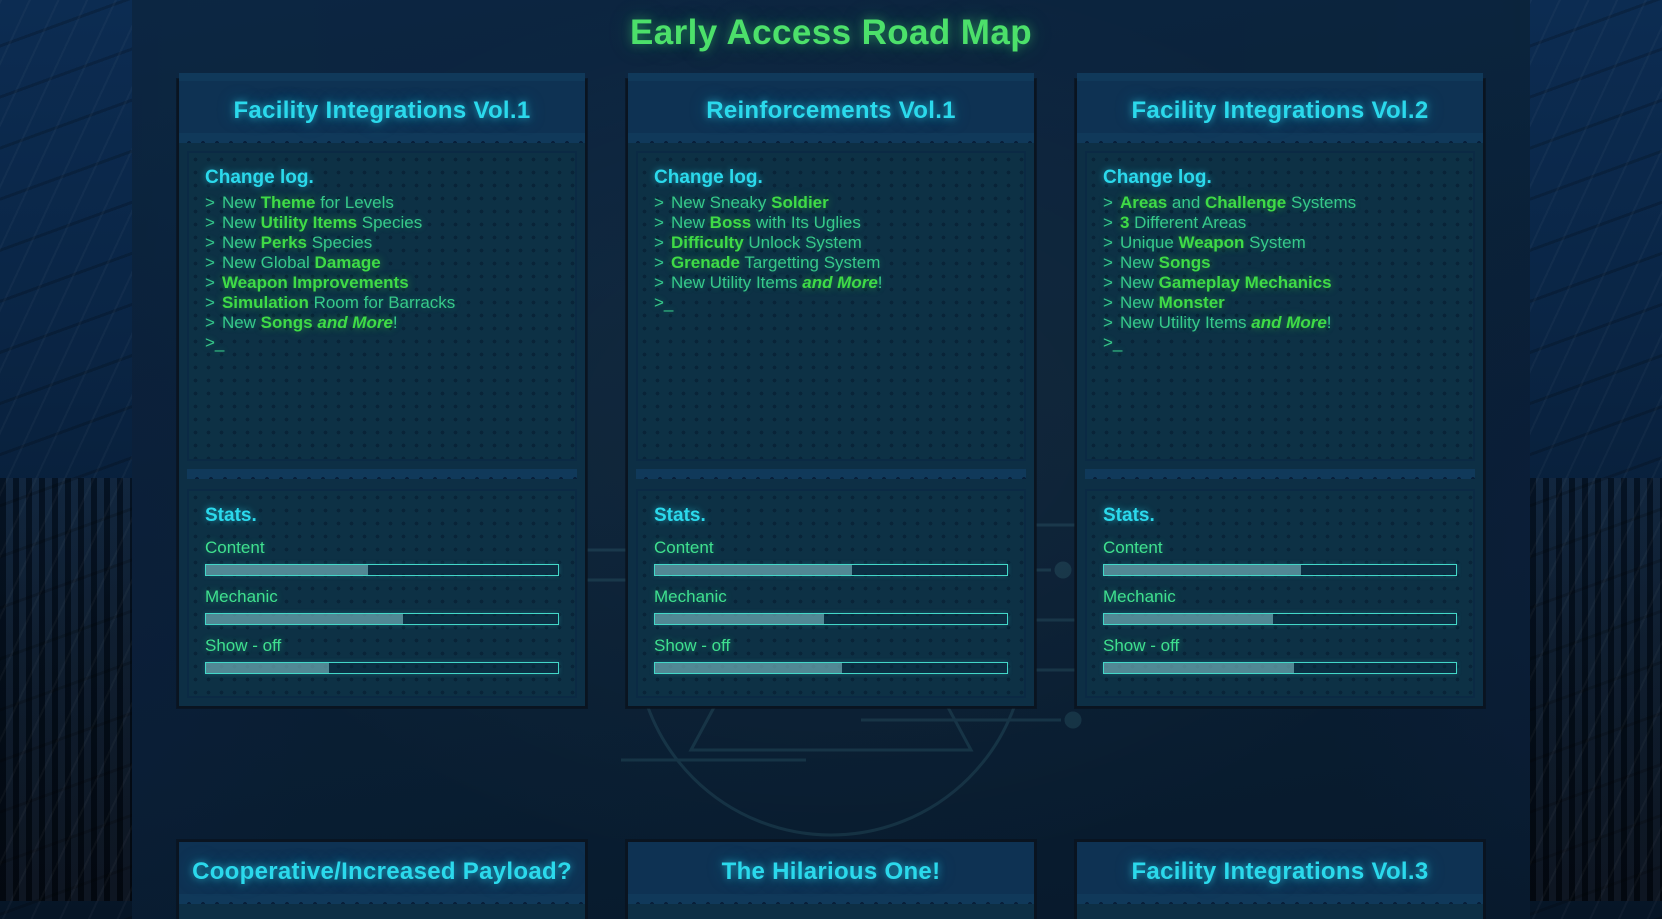 The image size is (1662, 919). I want to click on page-title: Early Access Road Map, so click(831, 32).